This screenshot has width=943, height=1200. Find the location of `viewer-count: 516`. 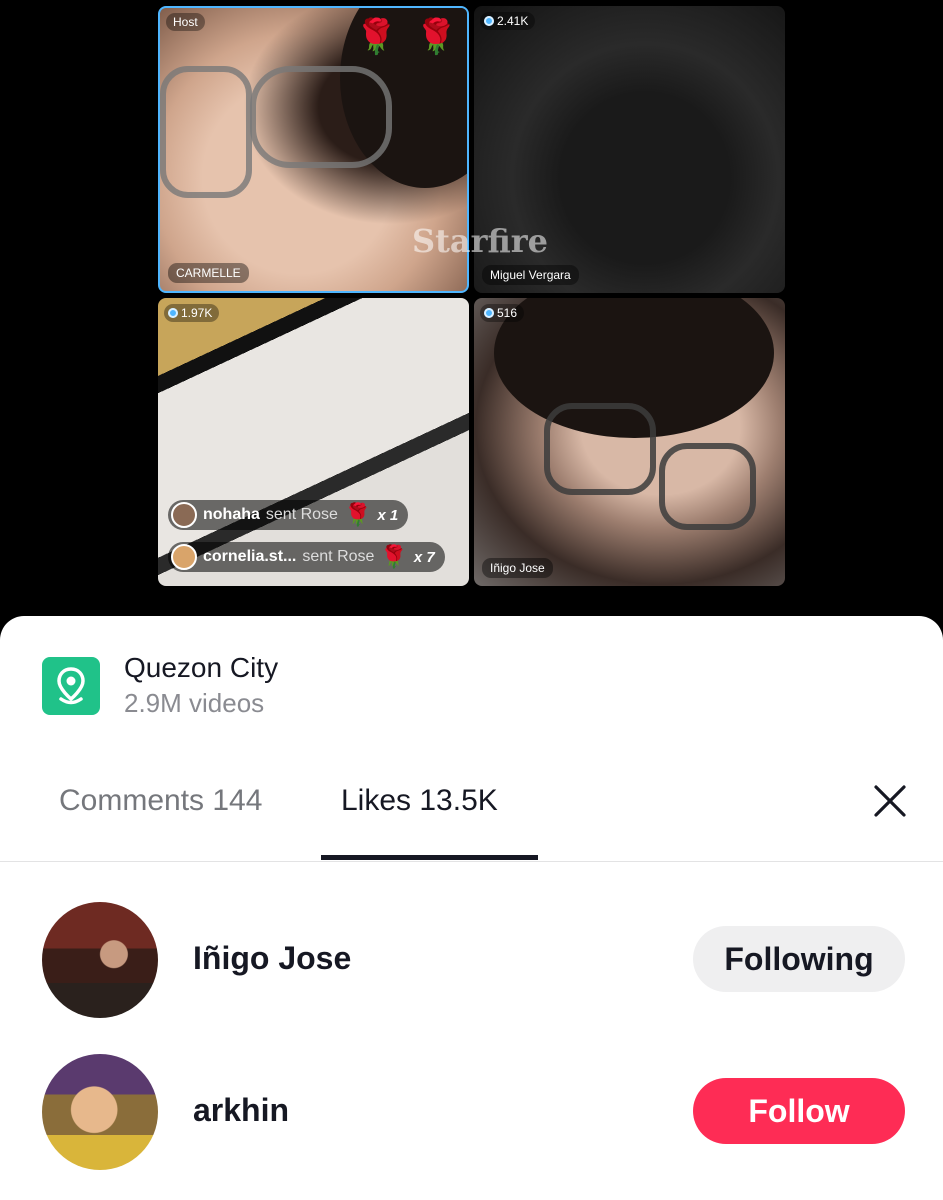

viewer-count: 516 is located at coordinates (507, 313).